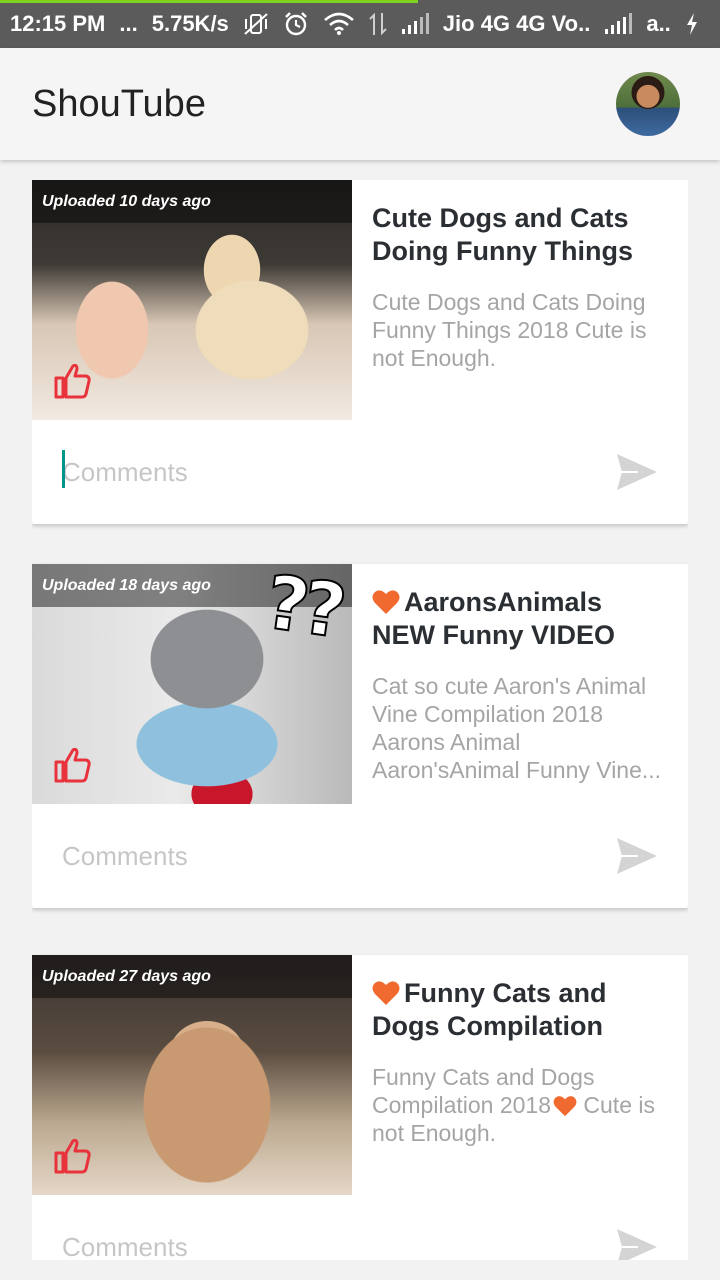 The width and height of the screenshot is (720, 1280). What do you see at coordinates (360, 1270) in the screenshot?
I see `bottom-strip` at bounding box center [360, 1270].